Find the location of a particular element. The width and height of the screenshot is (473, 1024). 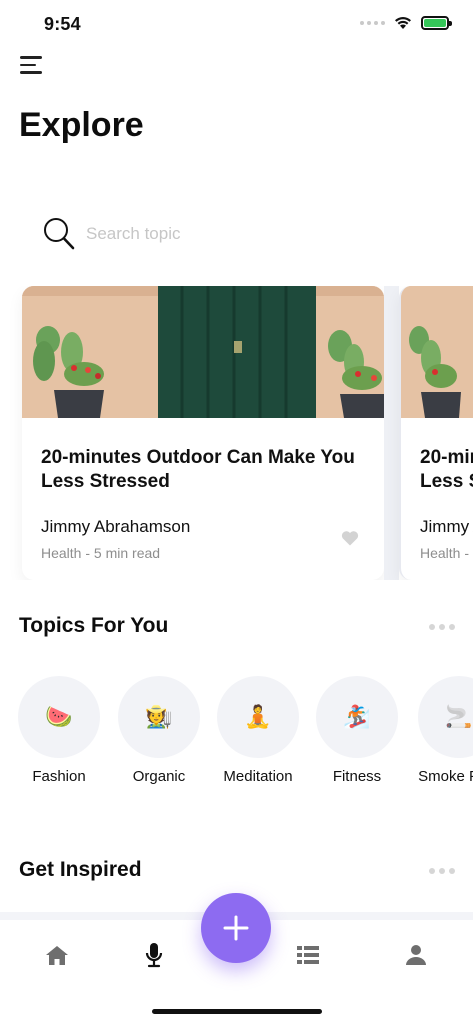

topic-label: Organic is located at coordinates (159, 776).